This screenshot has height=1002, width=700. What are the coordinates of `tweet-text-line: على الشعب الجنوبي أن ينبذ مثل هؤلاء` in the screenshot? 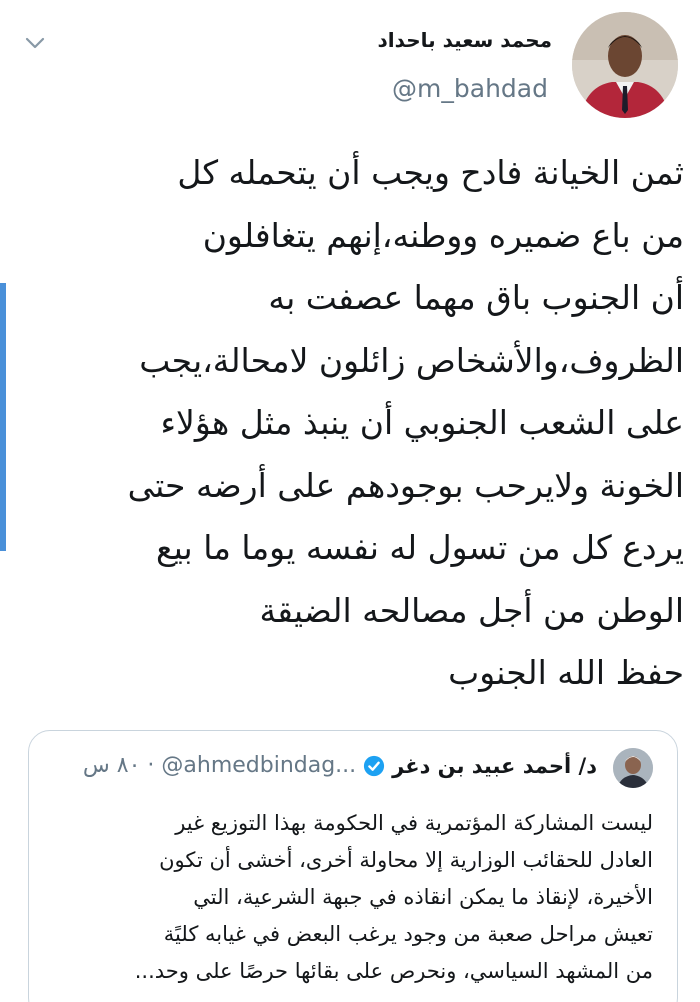 It's located at (422, 422).